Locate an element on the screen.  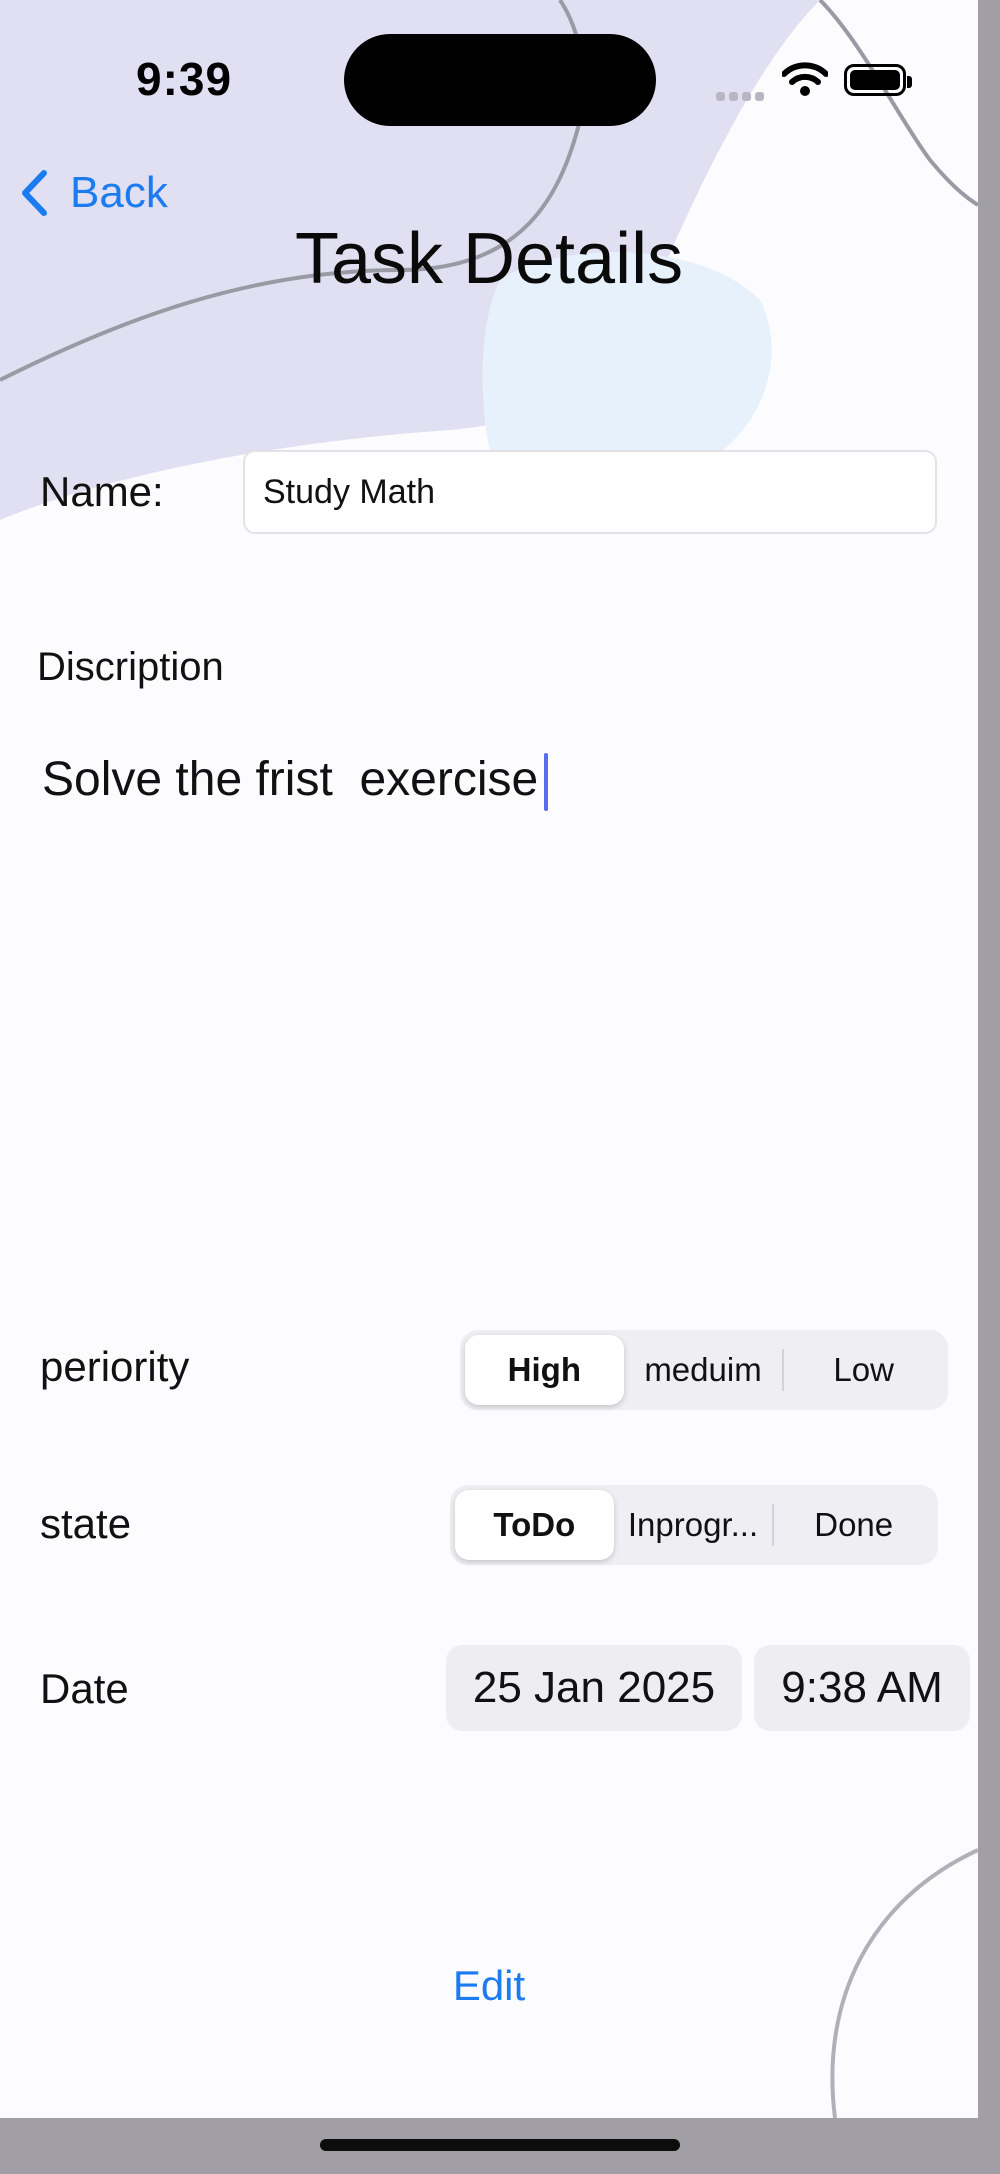
status-bar-time: 9:39 is located at coordinates (184, 79).